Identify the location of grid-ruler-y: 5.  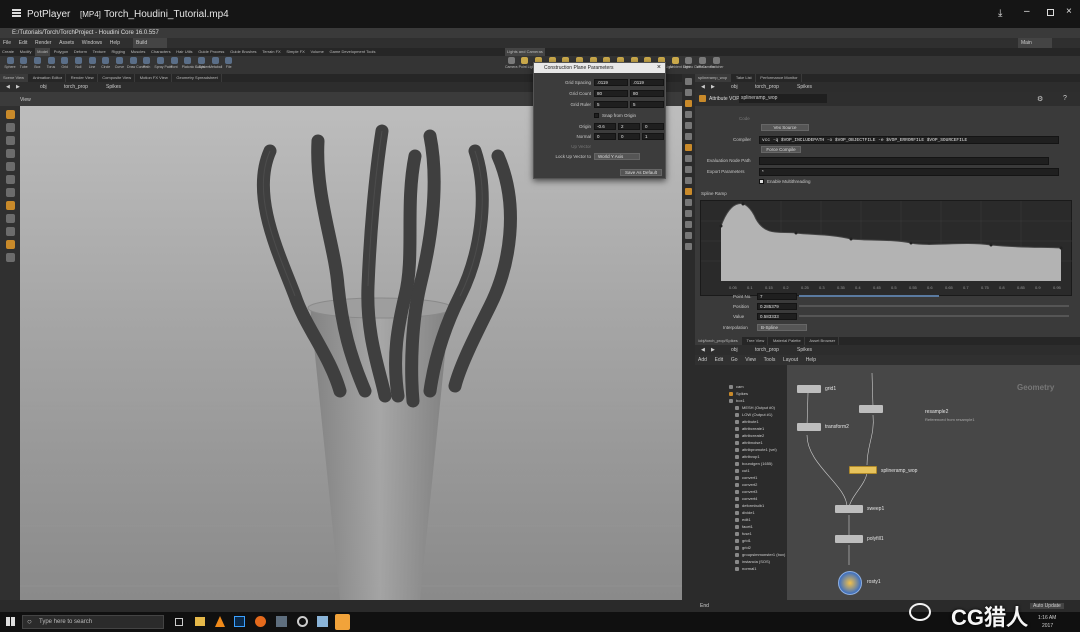
(647, 104).